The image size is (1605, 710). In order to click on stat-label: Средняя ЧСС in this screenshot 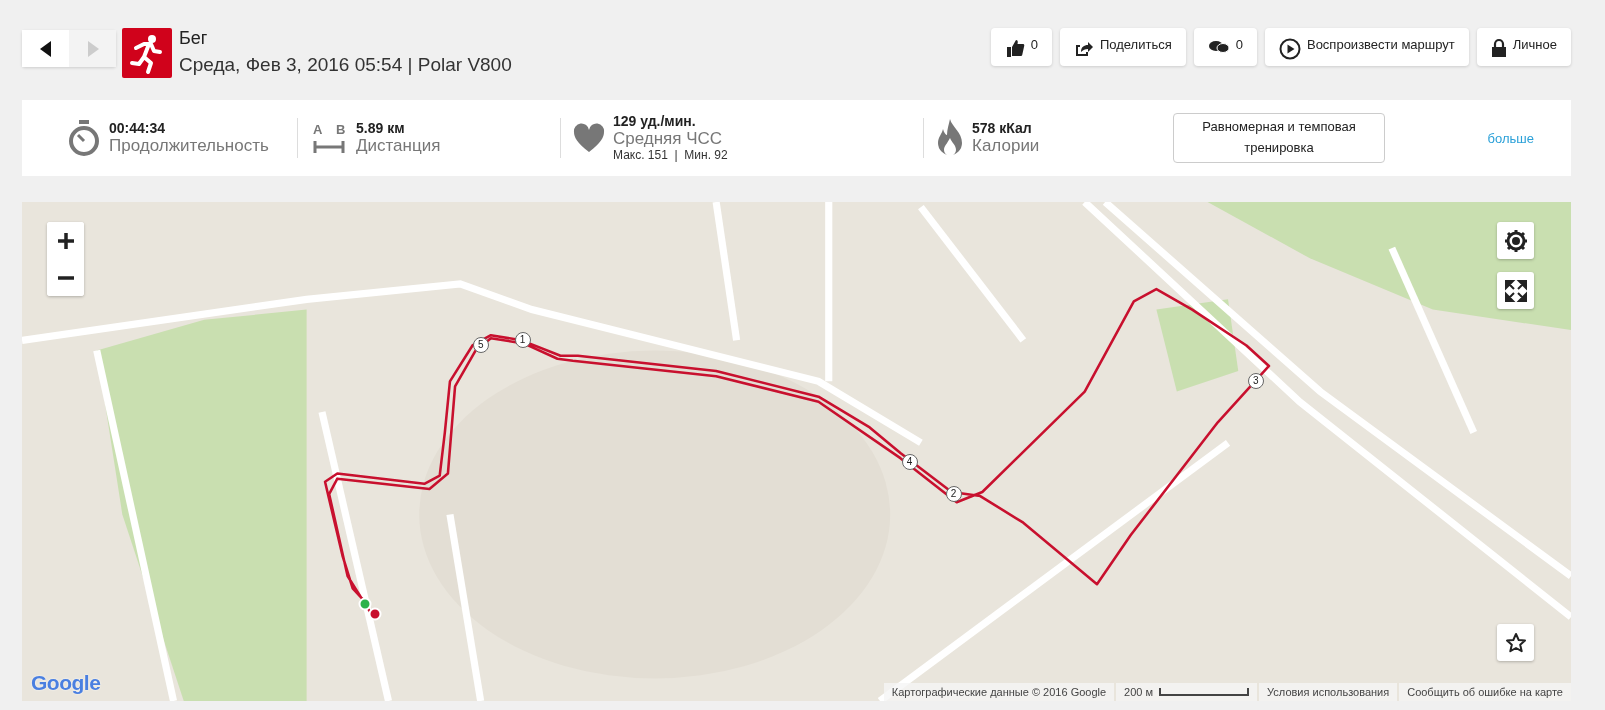, I will do `click(668, 139)`.